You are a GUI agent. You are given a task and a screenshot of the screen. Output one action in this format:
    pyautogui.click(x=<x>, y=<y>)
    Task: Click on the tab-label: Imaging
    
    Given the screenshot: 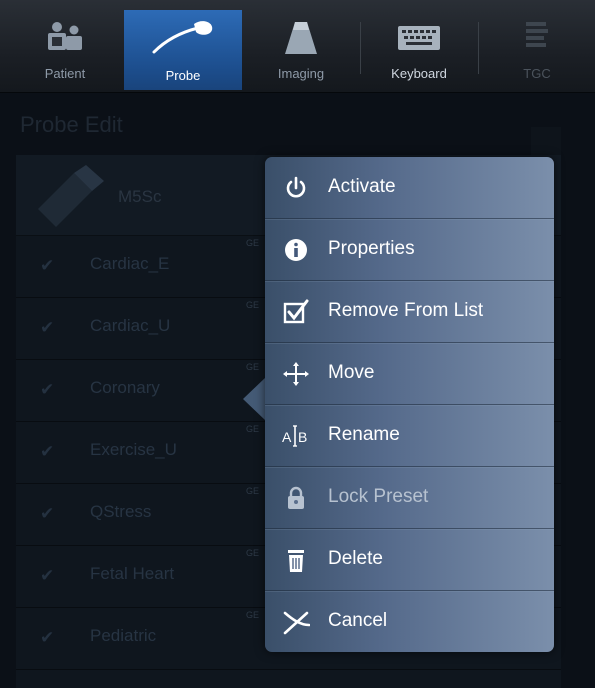 What is the action you would take?
    pyautogui.click(x=301, y=73)
    